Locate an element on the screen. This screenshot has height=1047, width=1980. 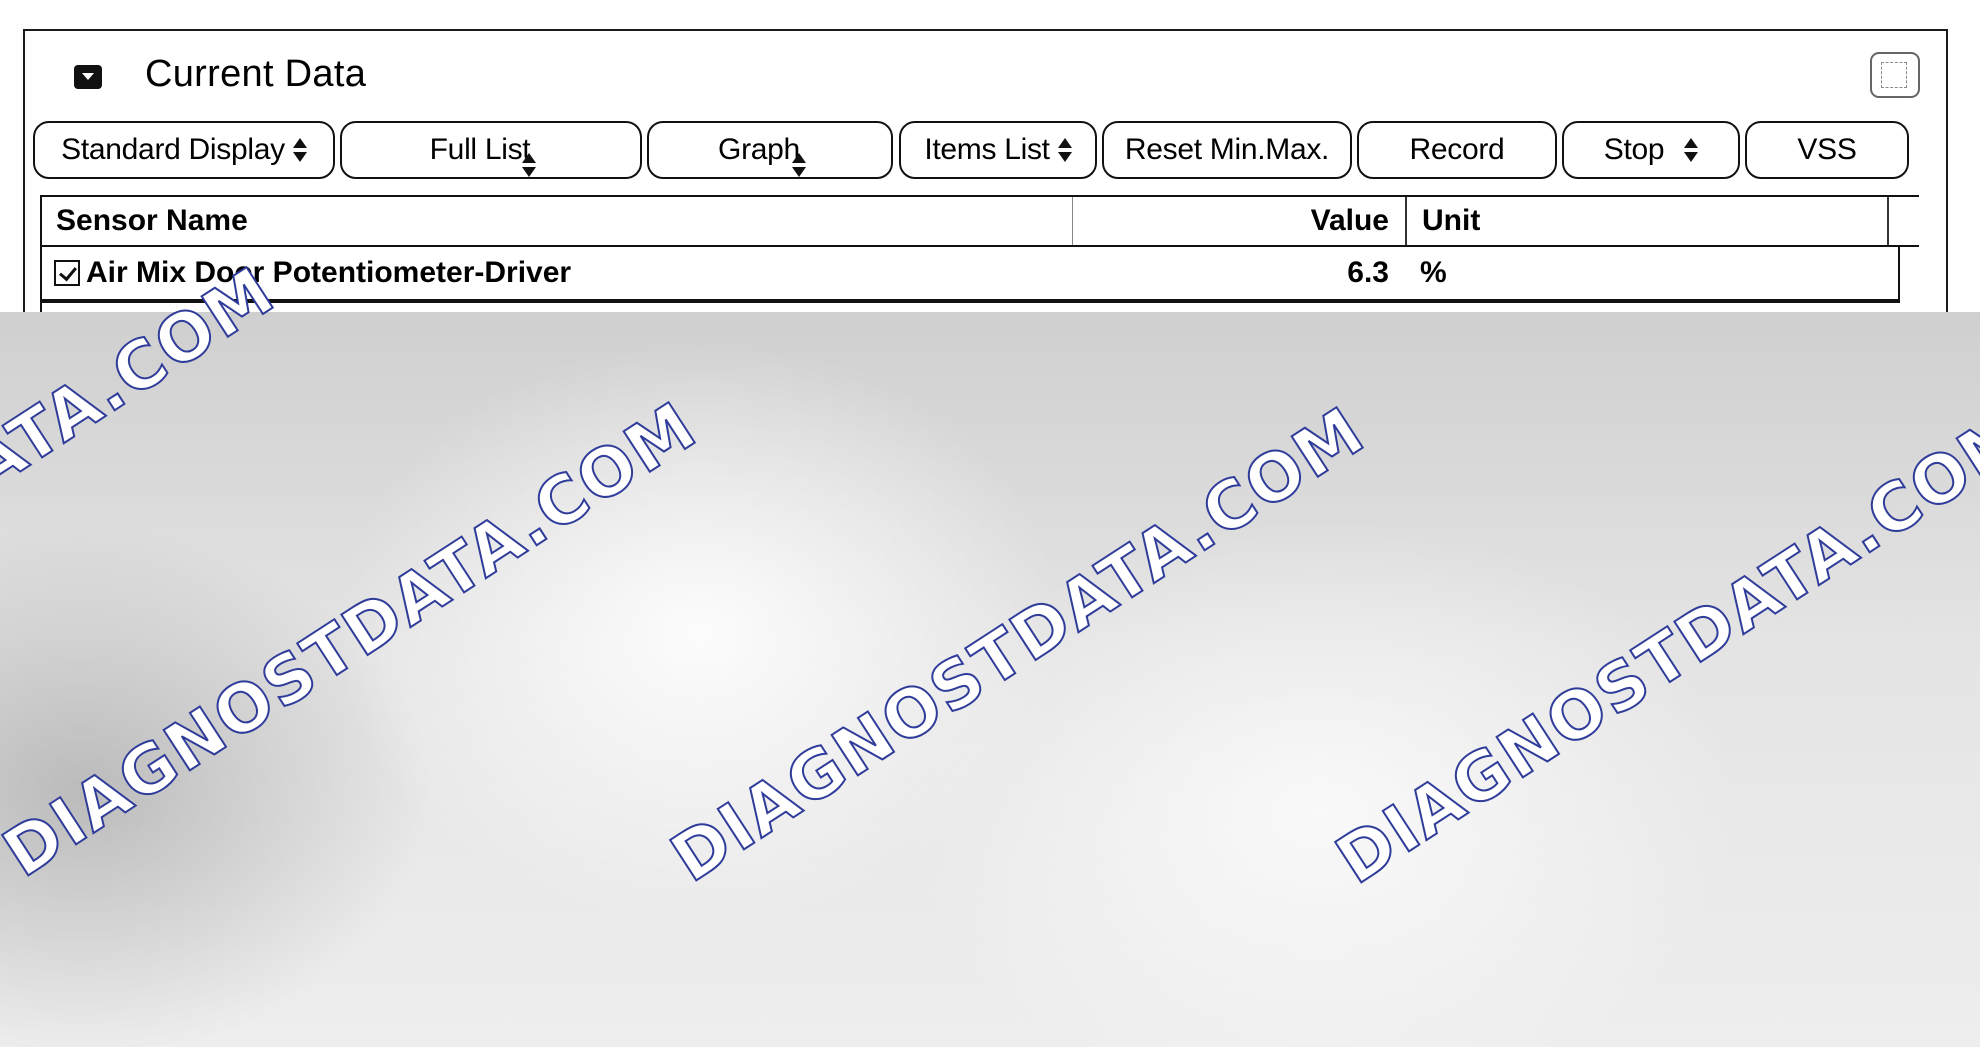
sensor-value-cell: 6.3 is located at coordinates (1368, 272).